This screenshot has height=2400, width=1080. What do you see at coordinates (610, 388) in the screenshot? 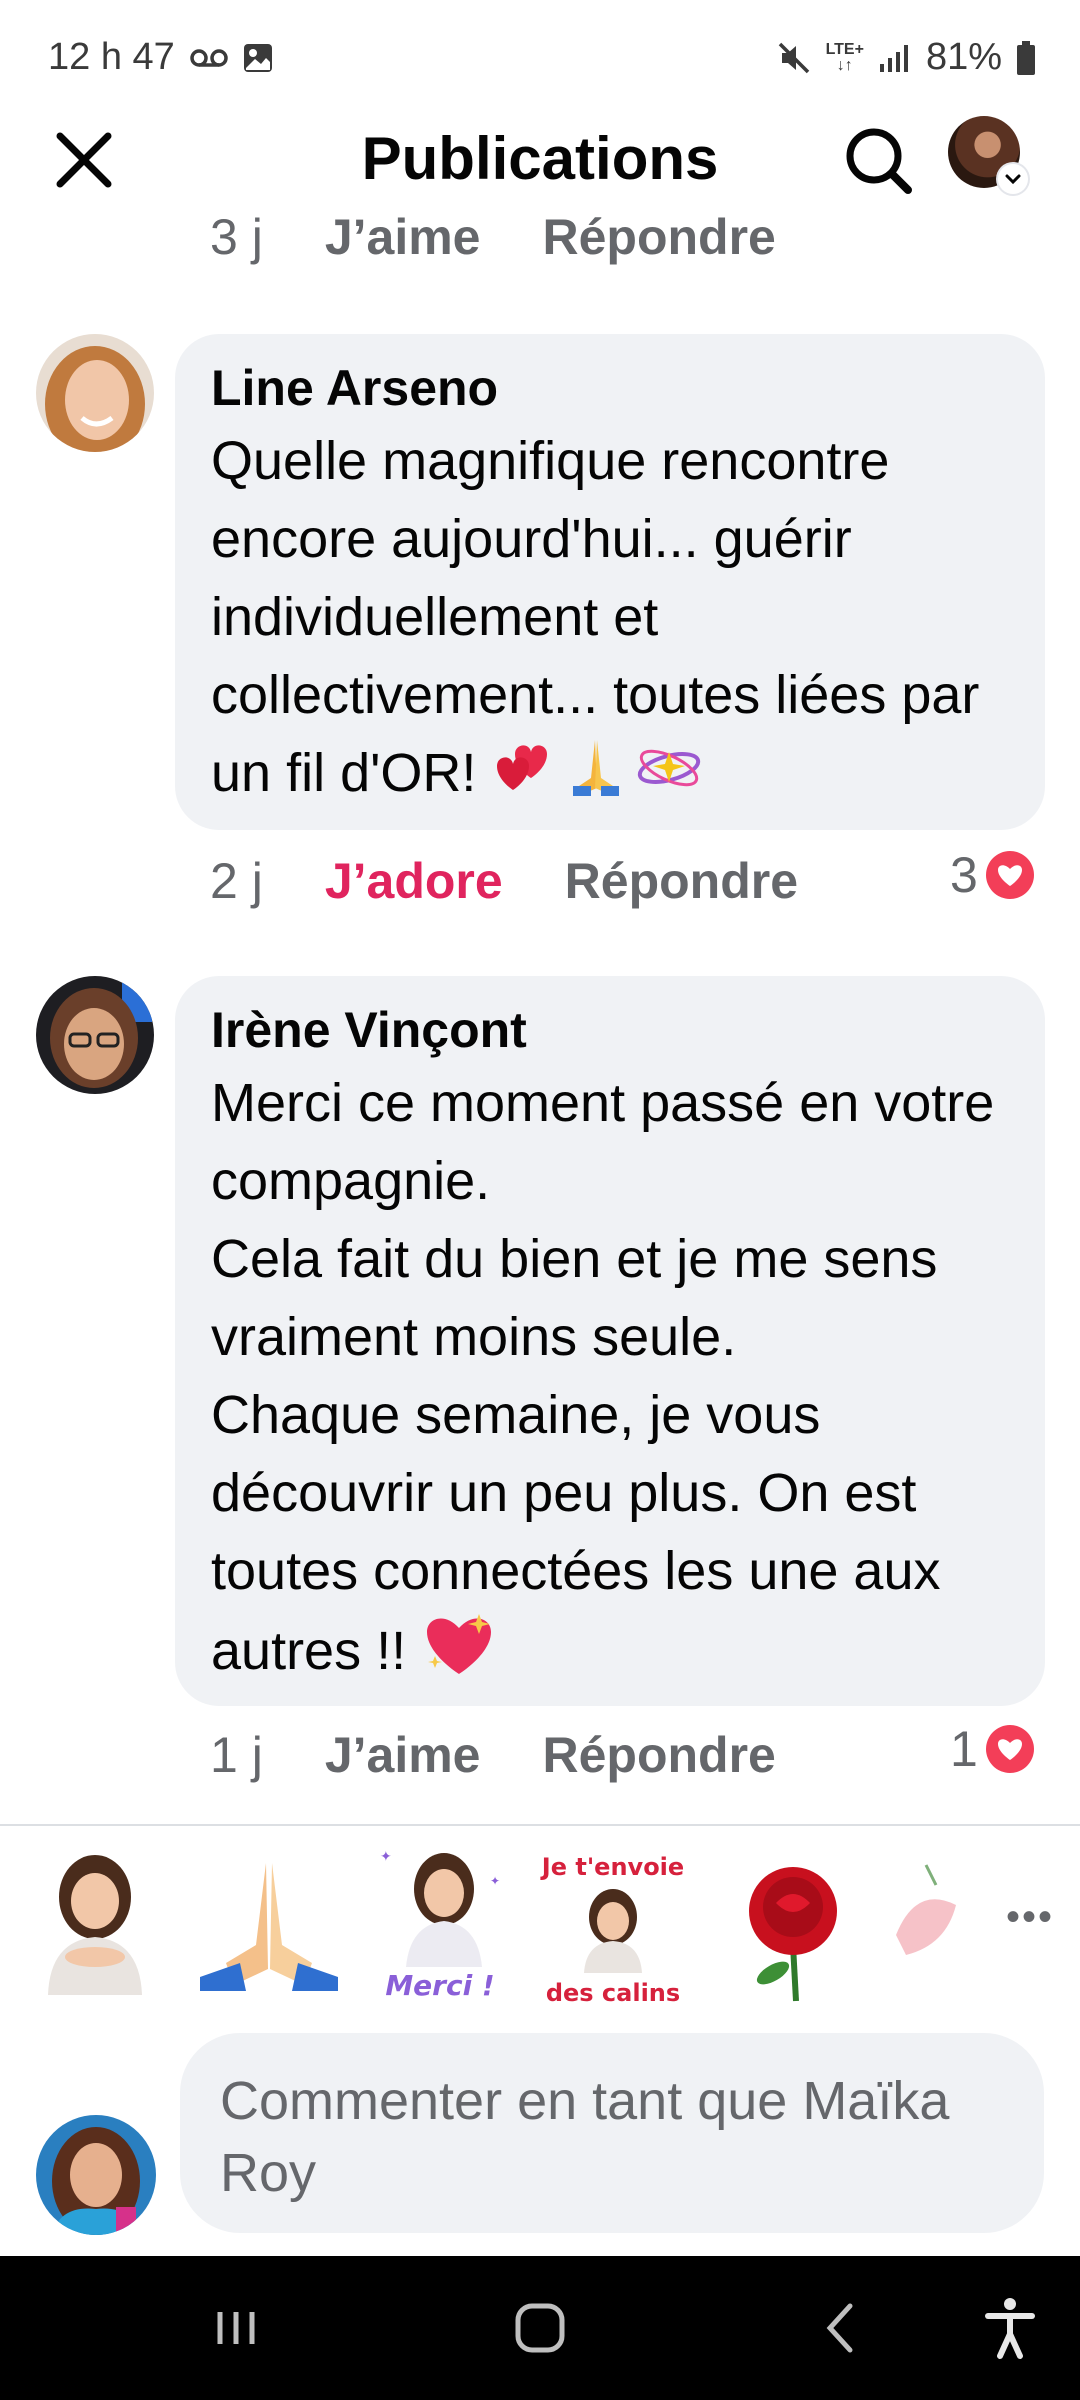
I see `comment-author: Line Arseno` at bounding box center [610, 388].